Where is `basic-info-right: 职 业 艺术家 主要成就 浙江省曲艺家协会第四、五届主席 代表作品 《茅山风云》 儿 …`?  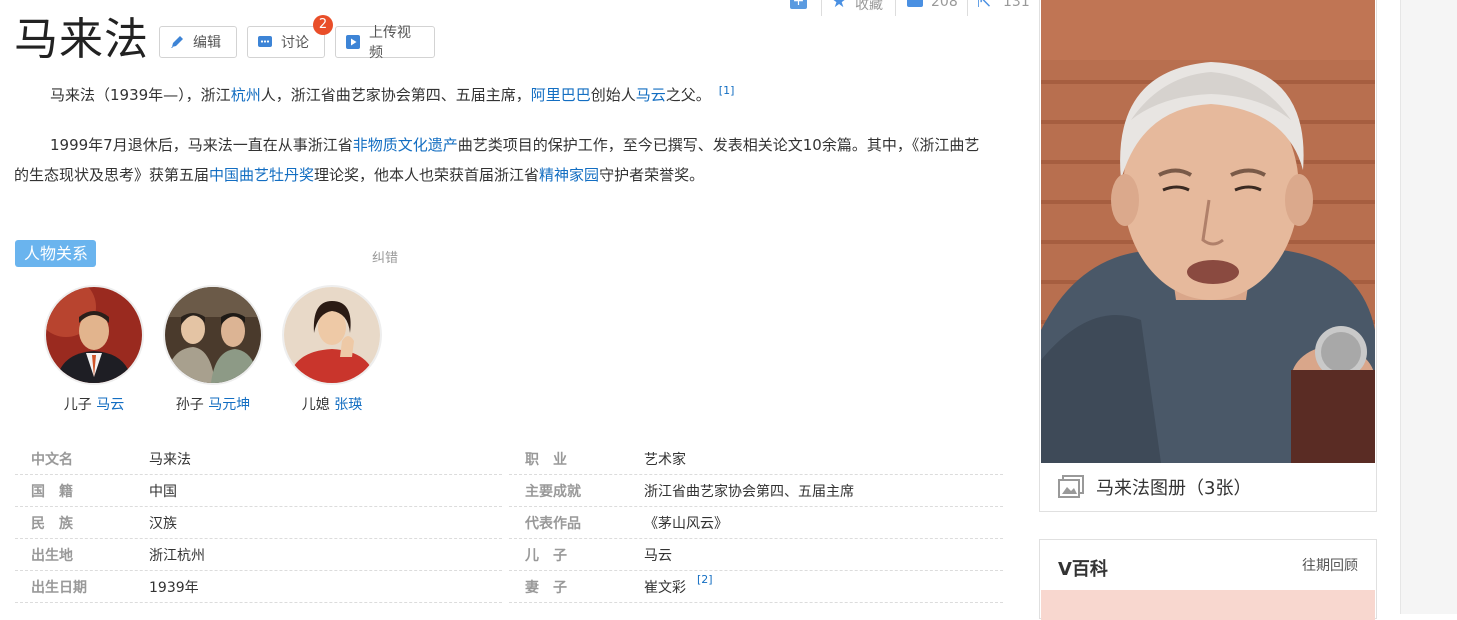
basic-info-right: 职 业 艺术家 主要成就 浙江省曲艺家协会第四、五届主席 代表作品 《茅山风云》 儿 … is located at coordinates (756, 523).